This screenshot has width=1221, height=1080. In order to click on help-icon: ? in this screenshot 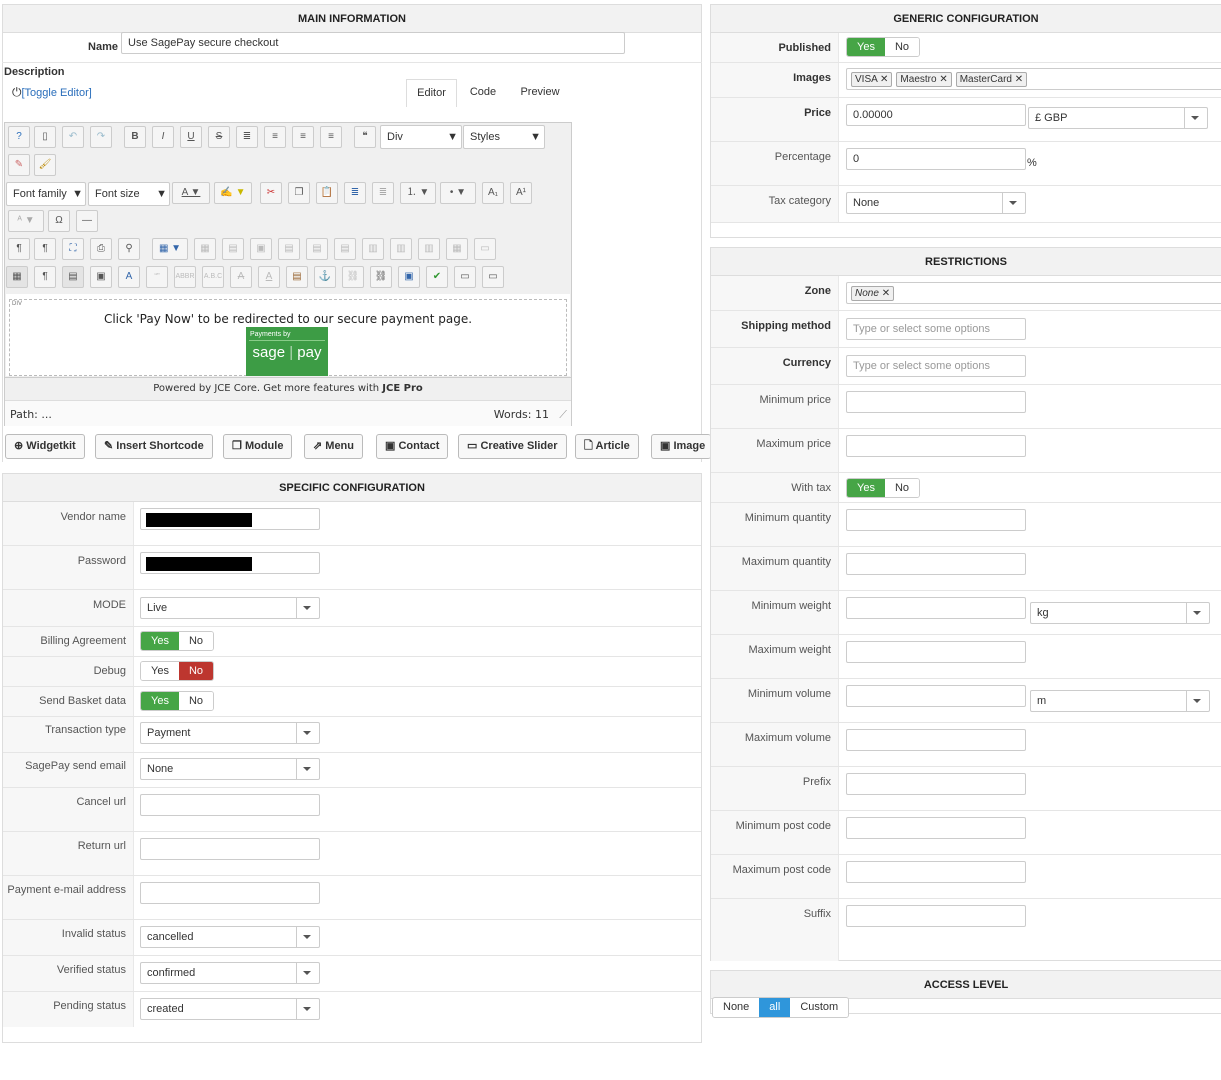, I will do `click(19, 137)`.